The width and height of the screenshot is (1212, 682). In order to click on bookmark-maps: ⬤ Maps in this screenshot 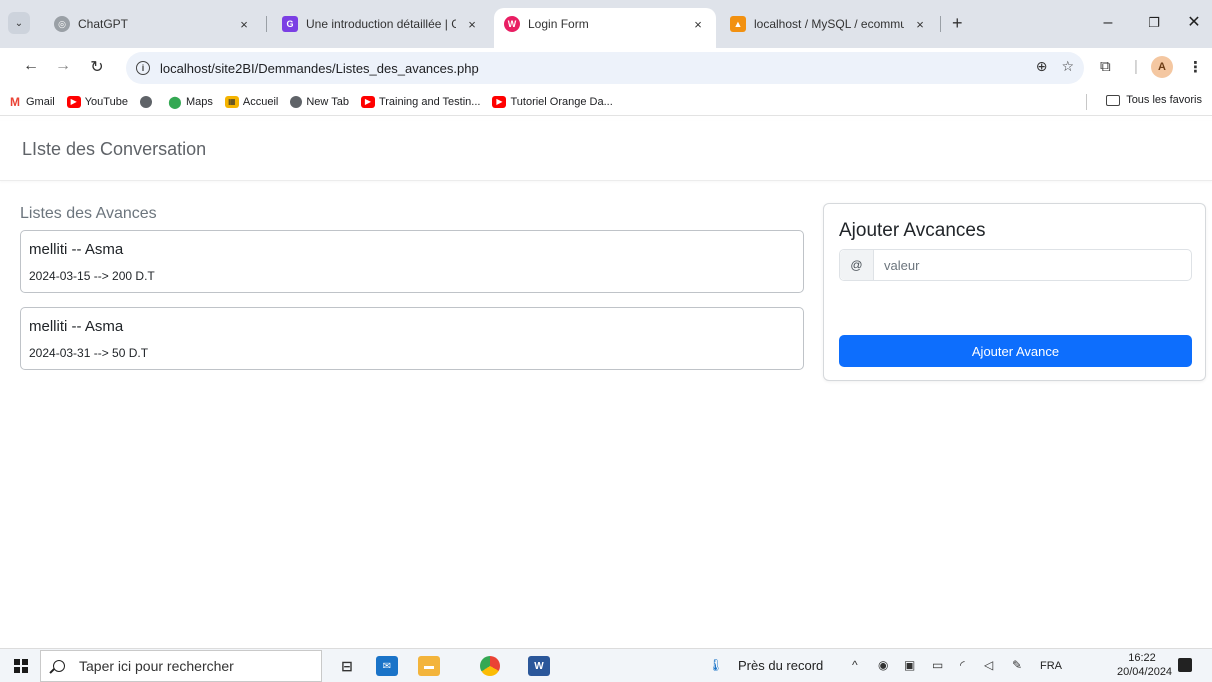, I will do `click(190, 101)`.